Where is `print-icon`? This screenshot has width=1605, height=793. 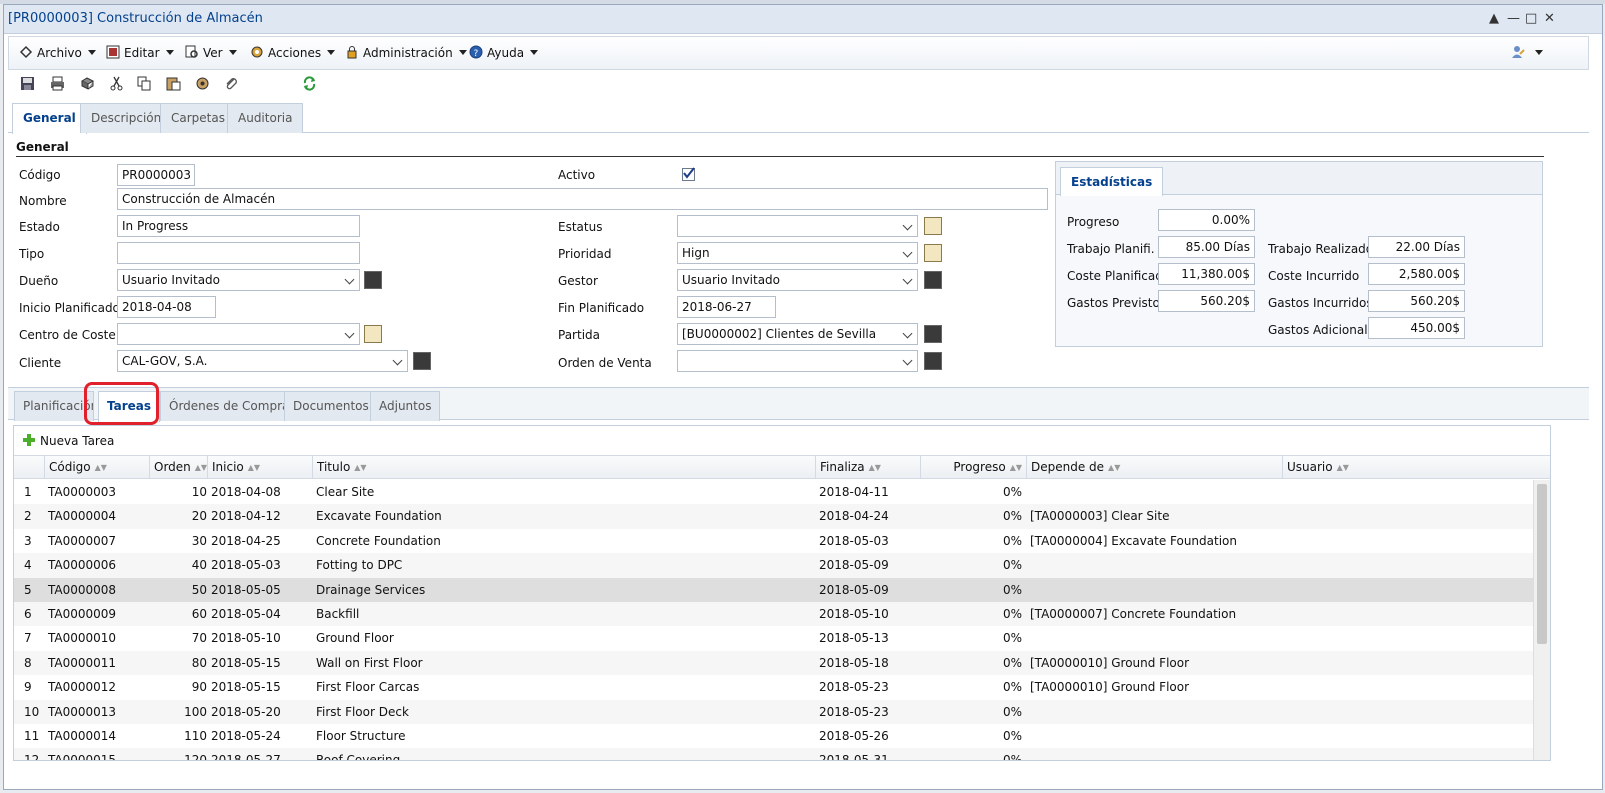 print-icon is located at coordinates (57, 83).